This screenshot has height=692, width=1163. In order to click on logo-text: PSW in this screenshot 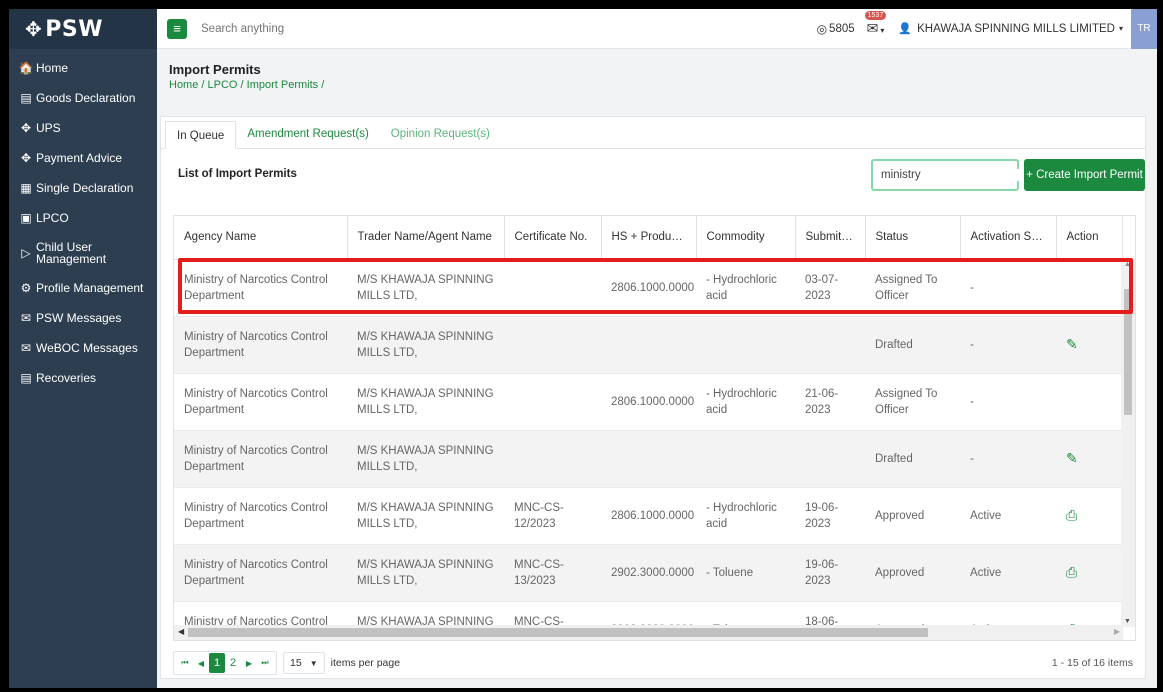, I will do `click(74, 29)`.